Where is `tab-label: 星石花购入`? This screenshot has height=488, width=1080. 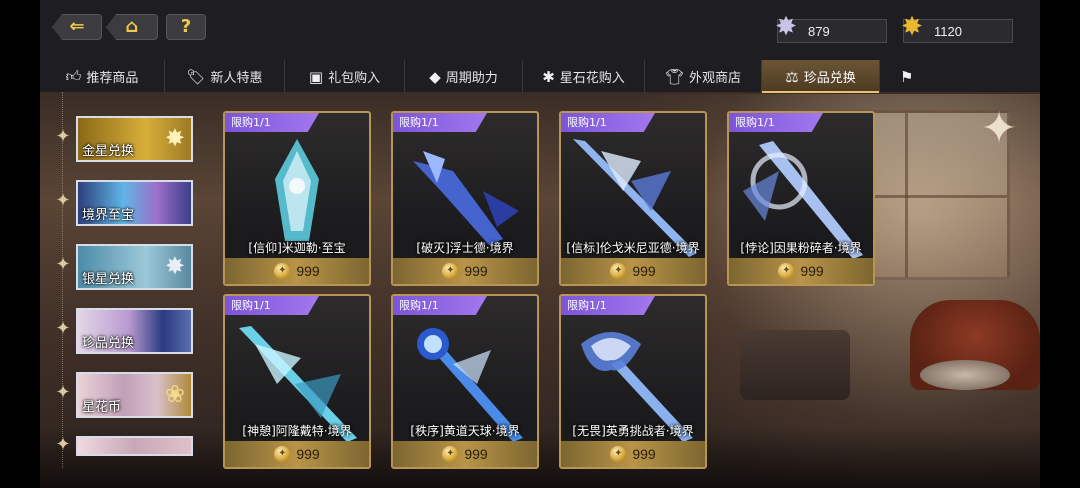
tab-label: 星石花购入 is located at coordinates (592, 78).